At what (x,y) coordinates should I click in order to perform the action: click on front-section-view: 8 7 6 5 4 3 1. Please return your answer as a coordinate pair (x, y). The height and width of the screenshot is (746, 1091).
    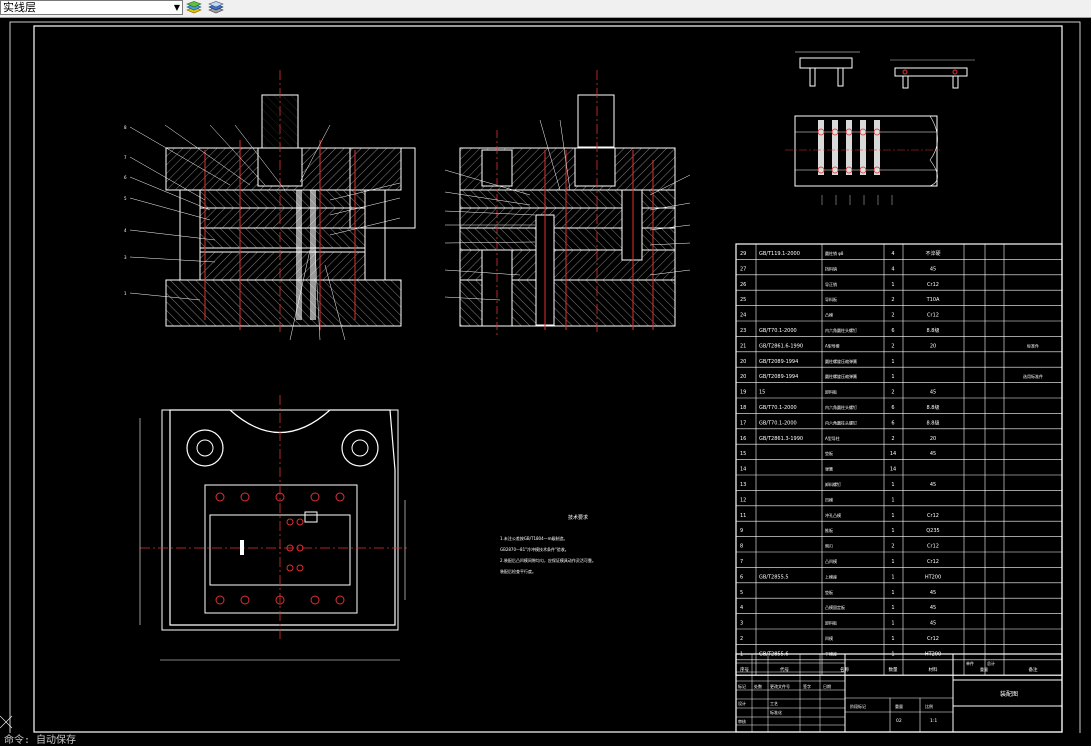
    Looking at the image, I should click on (270, 205).